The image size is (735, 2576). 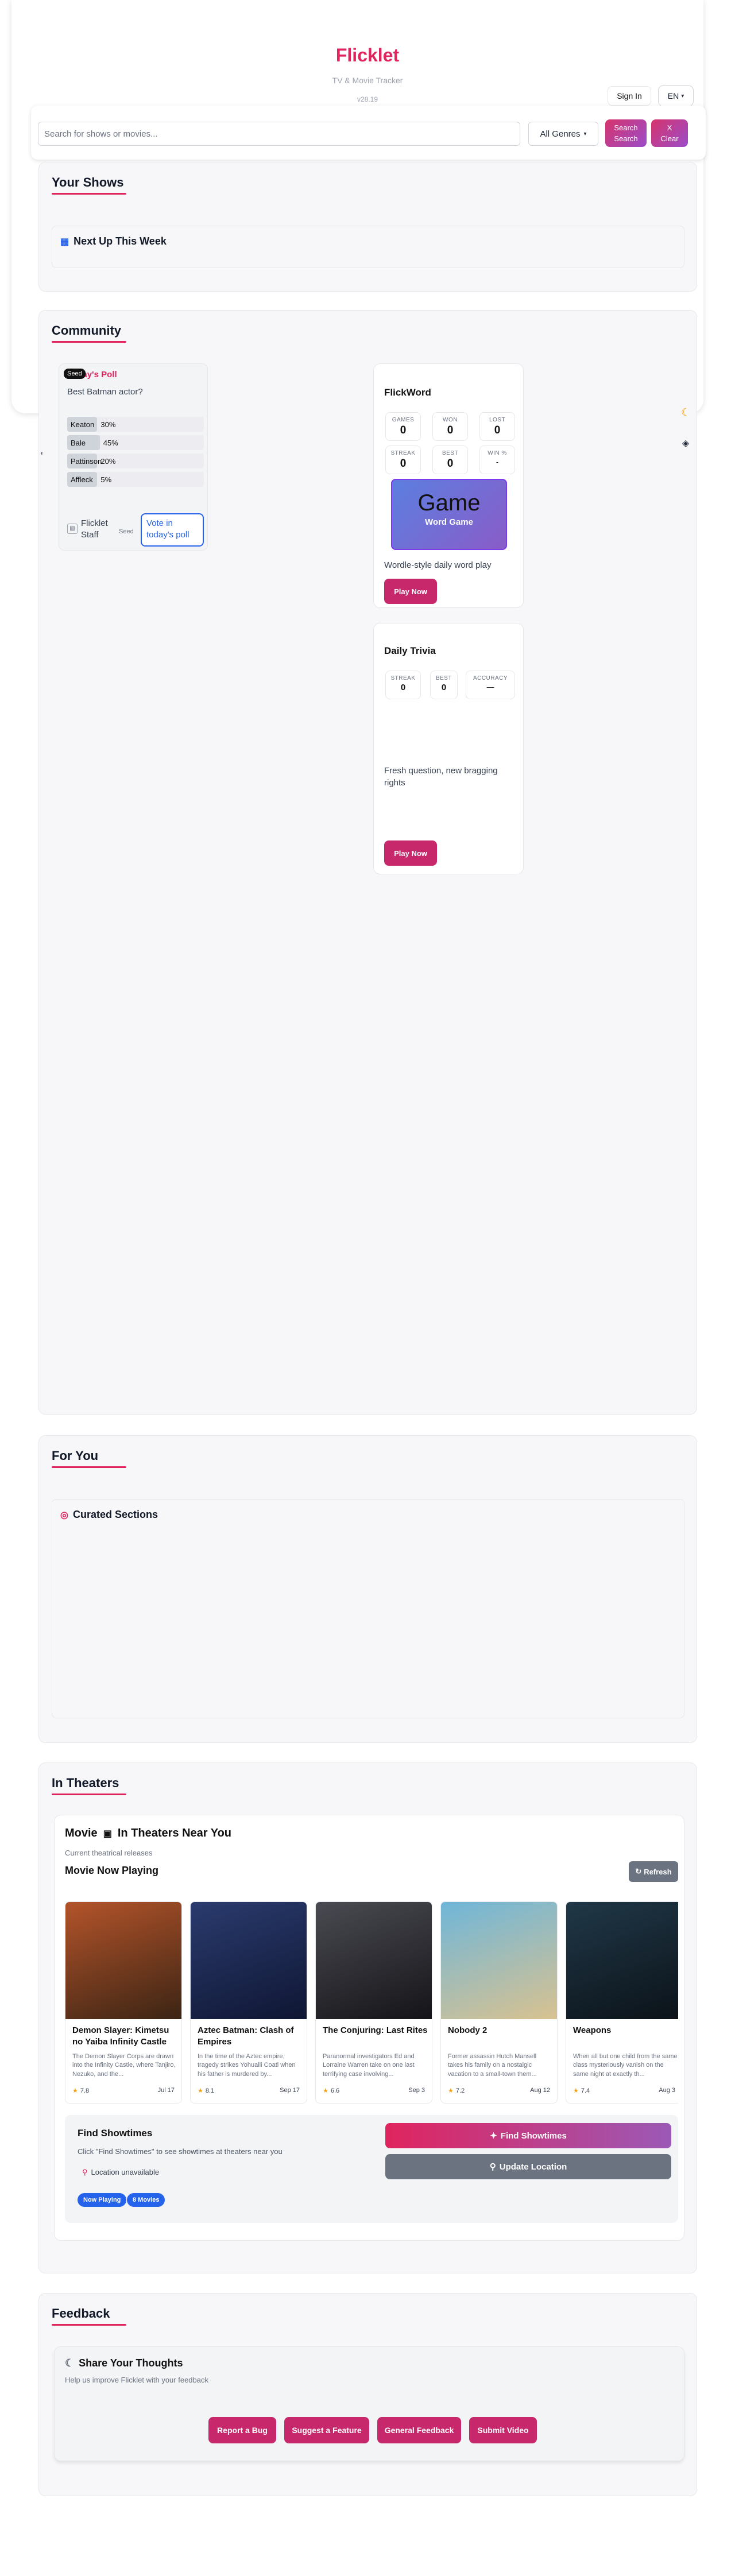 What do you see at coordinates (108, 424) in the screenshot?
I see `poll-option-percent: 30%` at bounding box center [108, 424].